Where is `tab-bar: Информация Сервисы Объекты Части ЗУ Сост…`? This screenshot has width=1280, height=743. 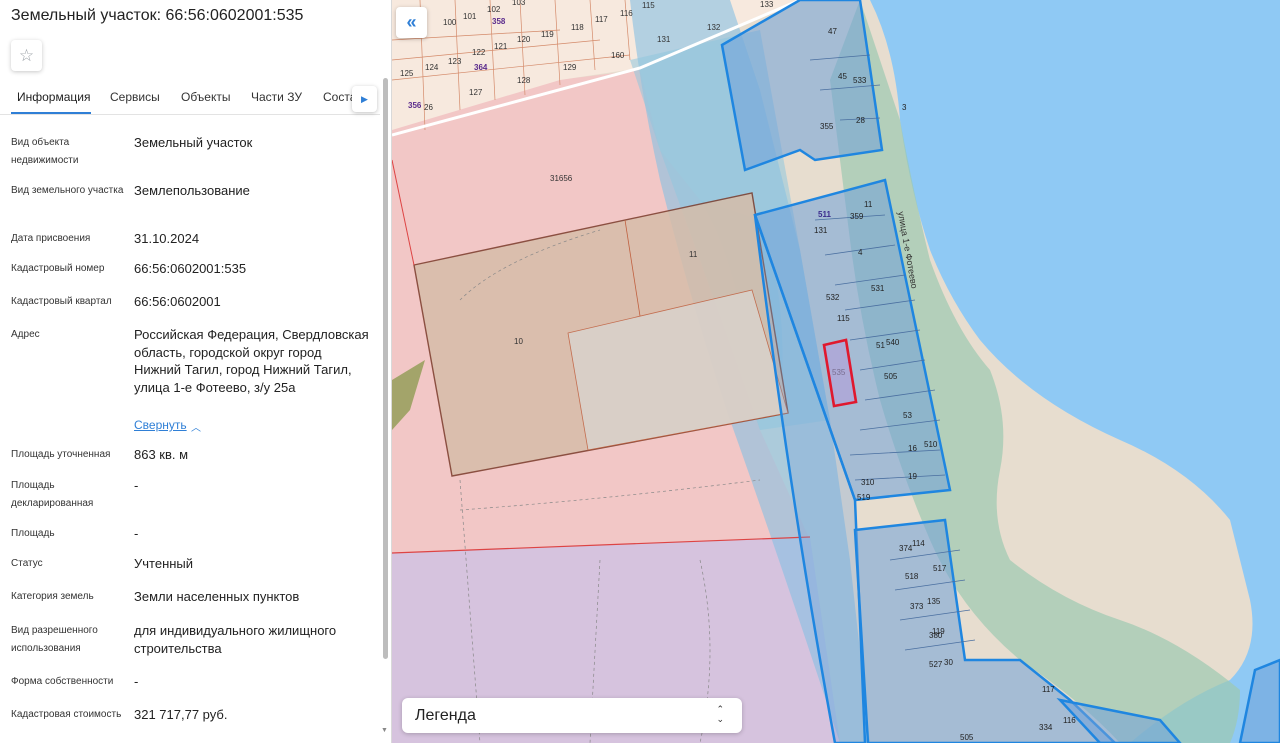 tab-bar: Информация Сервисы Объекты Части ЗУ Сост… is located at coordinates (190, 98).